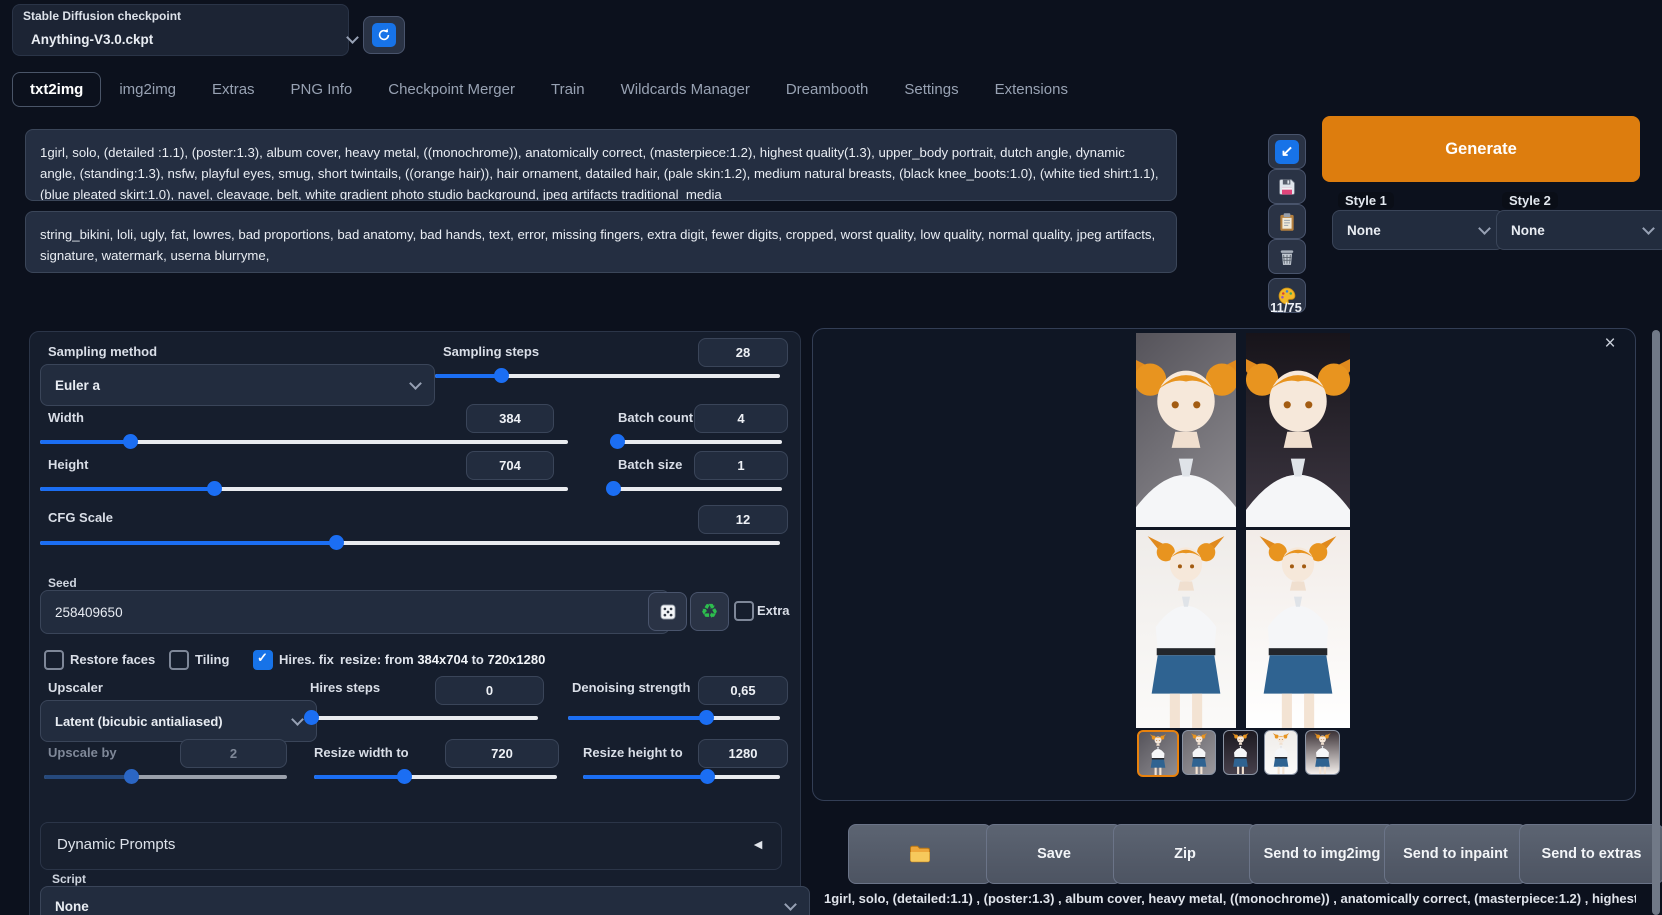  What do you see at coordinates (827, 89) in the screenshot?
I see `tab-dreambooth: Dreambooth` at bounding box center [827, 89].